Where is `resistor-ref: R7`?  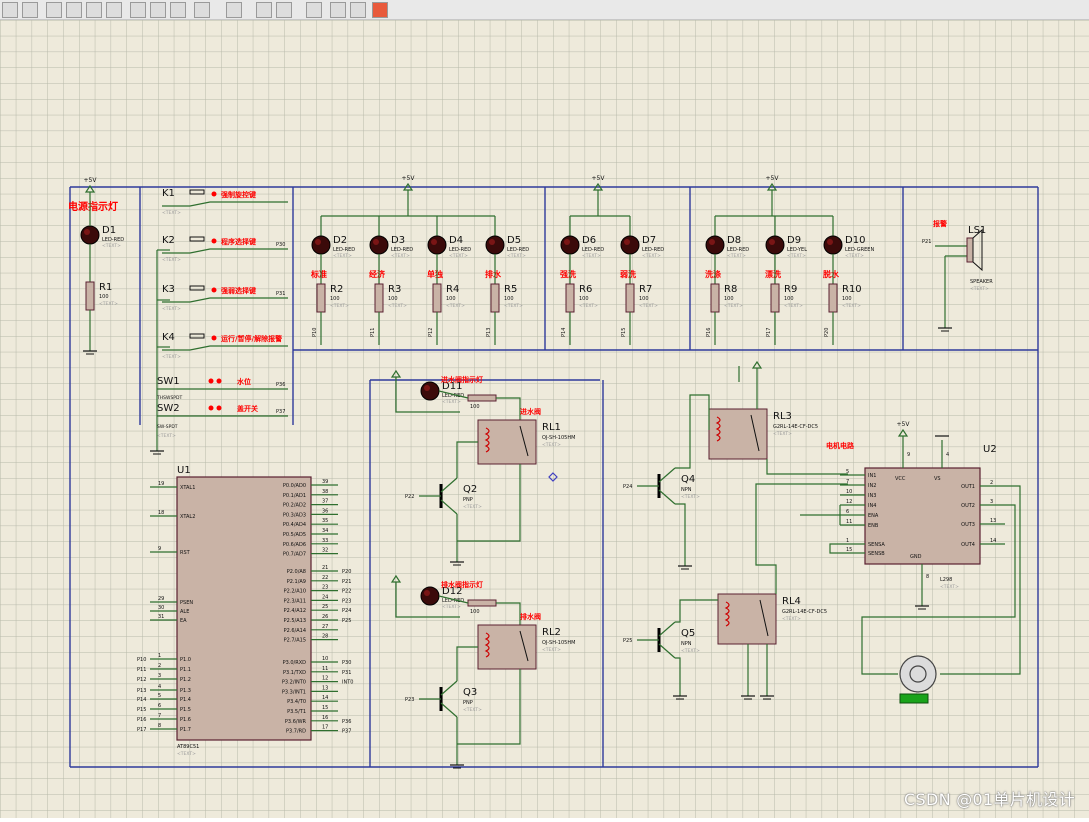 resistor-ref: R7 is located at coordinates (645, 289).